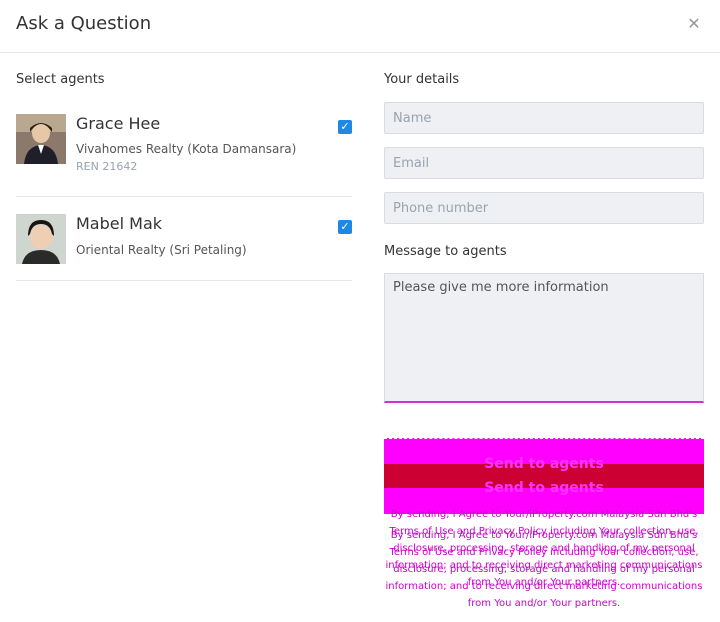  I want to click on your-details-label: Your details, so click(422, 79).